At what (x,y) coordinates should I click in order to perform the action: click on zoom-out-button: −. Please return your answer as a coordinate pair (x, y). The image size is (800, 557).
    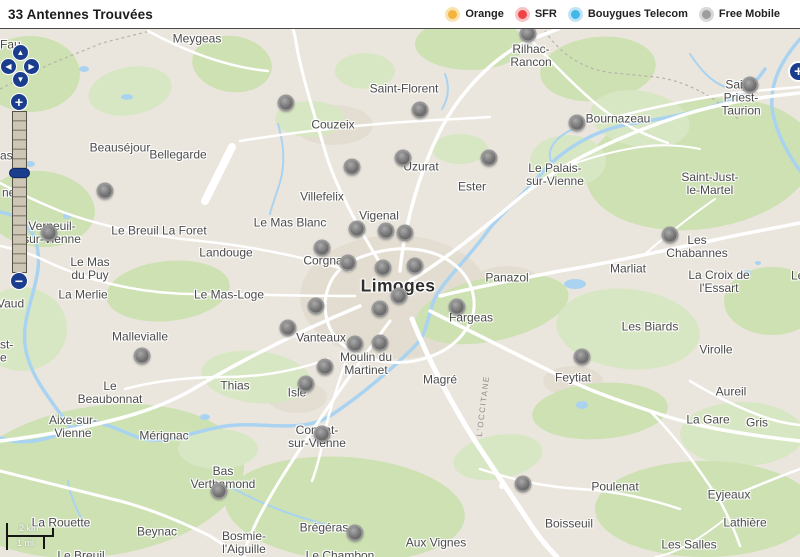
    Looking at the image, I should click on (19, 281).